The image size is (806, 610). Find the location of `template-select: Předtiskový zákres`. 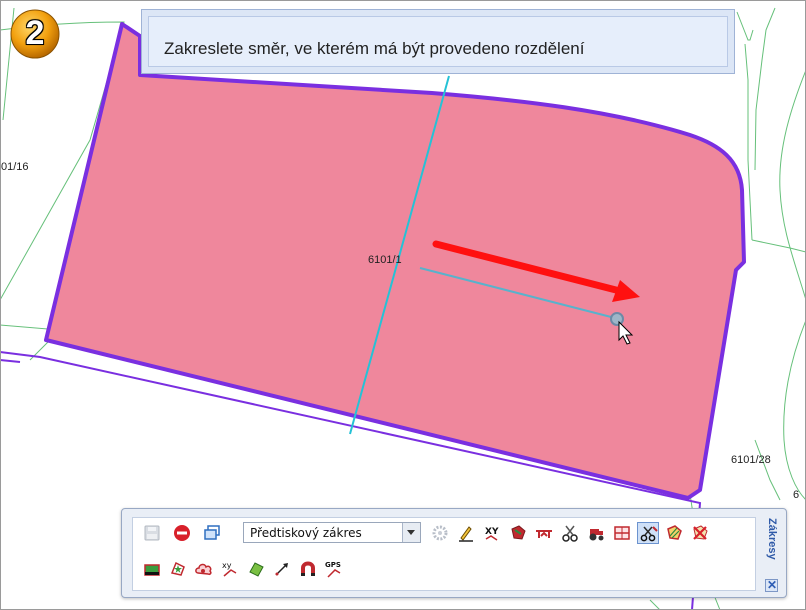

template-select: Předtiskový zákres is located at coordinates (332, 532).